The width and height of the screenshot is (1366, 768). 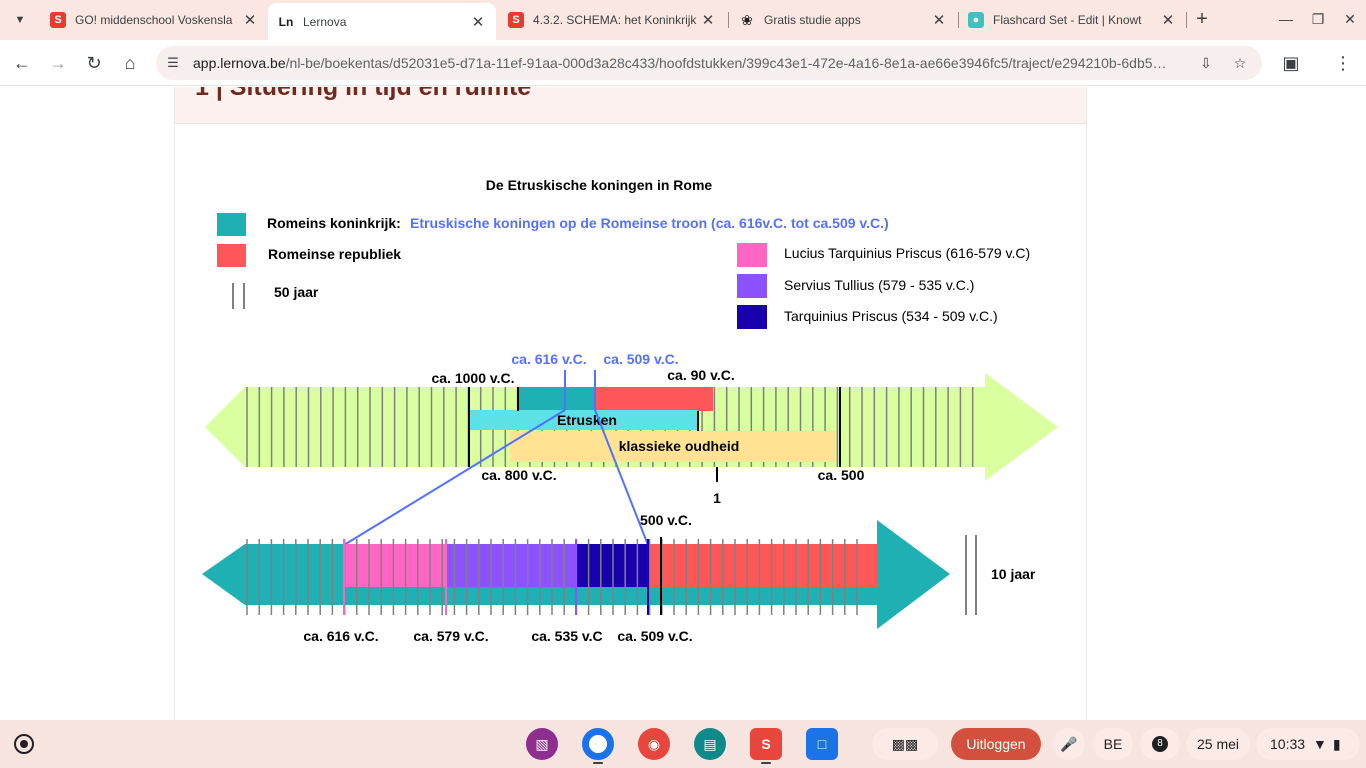 I want to click on bottom-arrow-tail, so click(x=223, y=574).